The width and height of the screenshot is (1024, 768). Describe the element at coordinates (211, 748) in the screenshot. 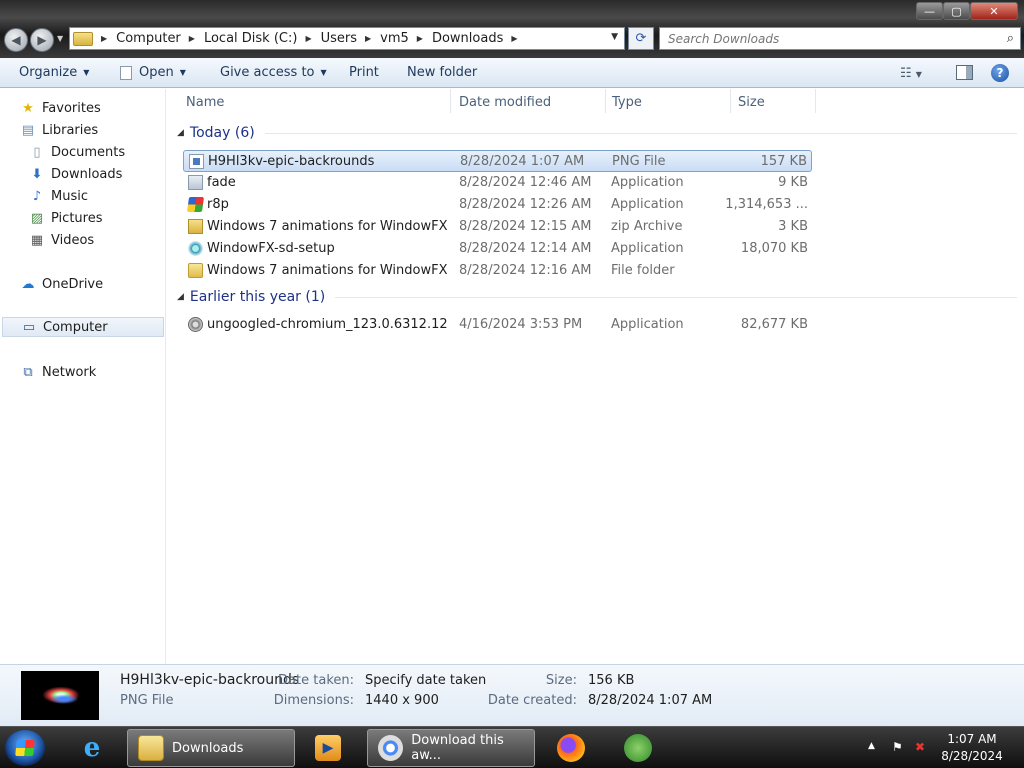

I see `taskbar-explorer-downloads: Downloads` at that location.